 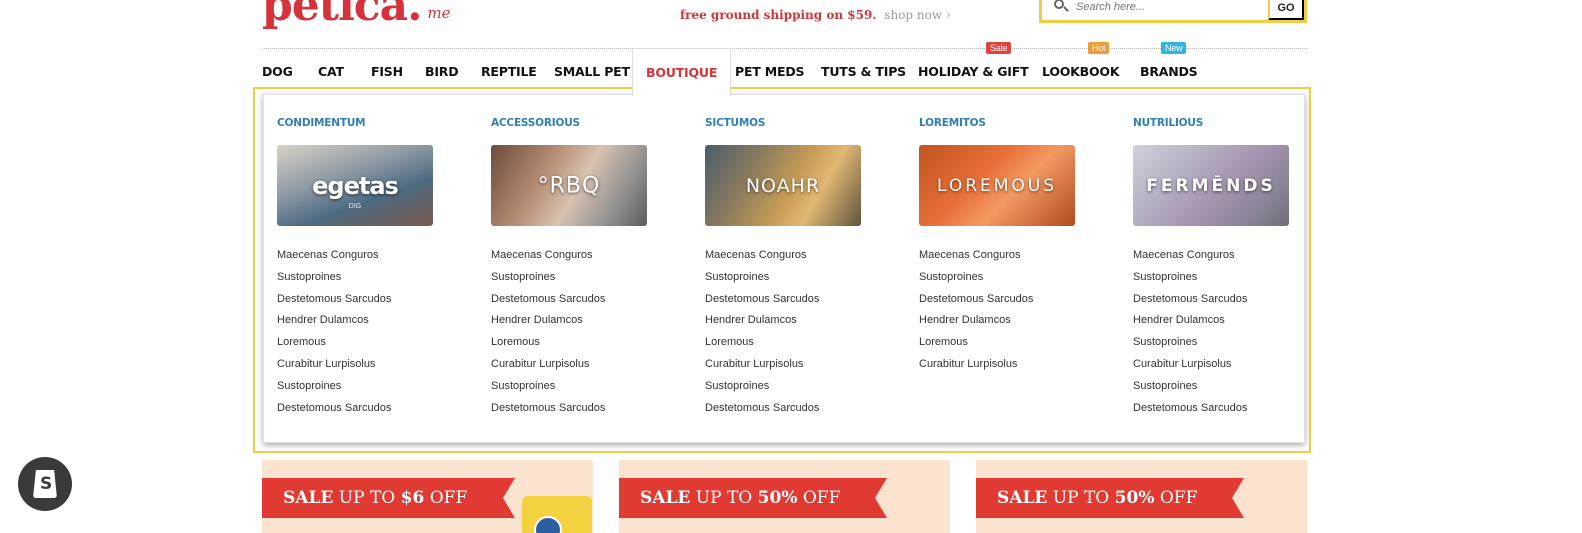 What do you see at coordinates (535, 123) in the screenshot?
I see `column-title: ACCESSORIOUS` at bounding box center [535, 123].